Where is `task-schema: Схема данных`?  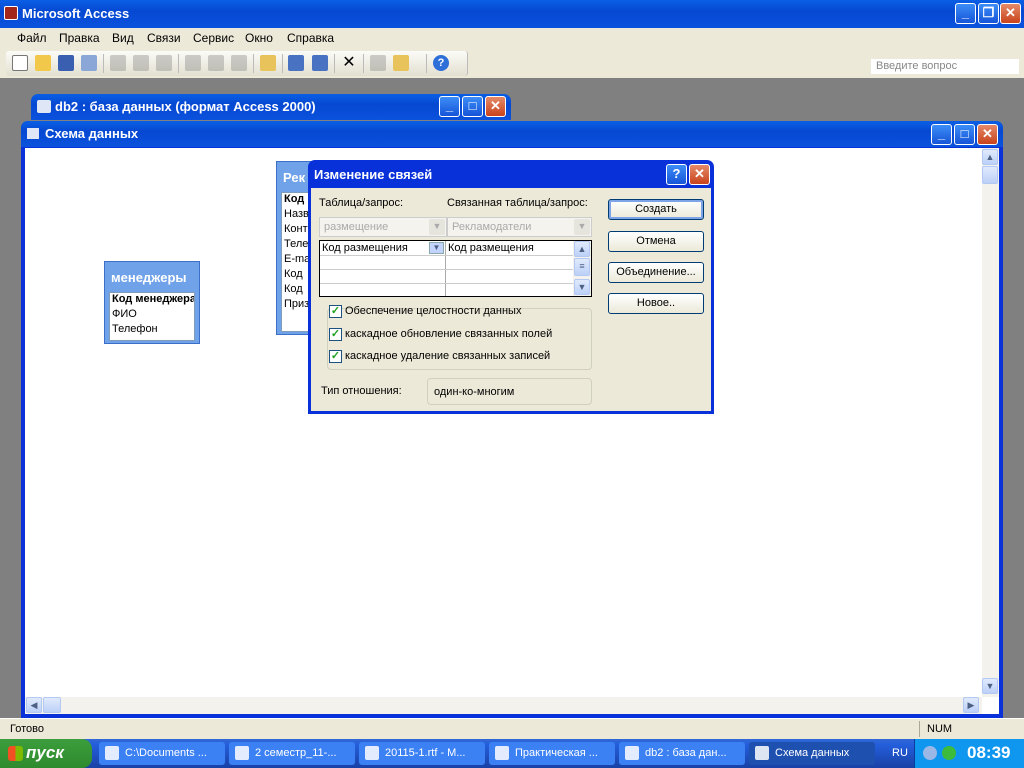
task-schema: Схема данных is located at coordinates (812, 753).